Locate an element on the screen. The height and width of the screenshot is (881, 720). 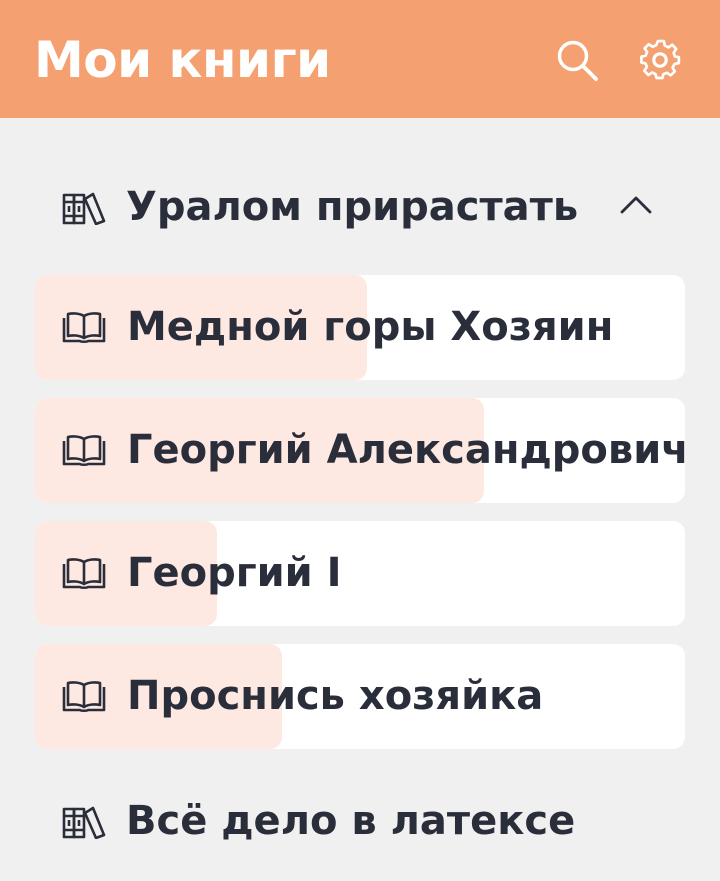
book-title: Георгий Александрович is located at coordinates (406, 450).